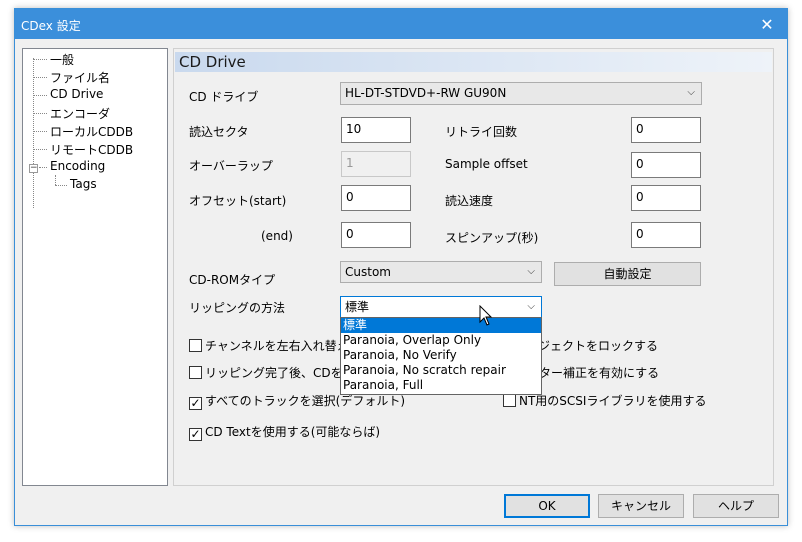  What do you see at coordinates (283, 346) in the screenshot?
I see `checkbox-label: チャンネルを左右入れ替える` at bounding box center [283, 346].